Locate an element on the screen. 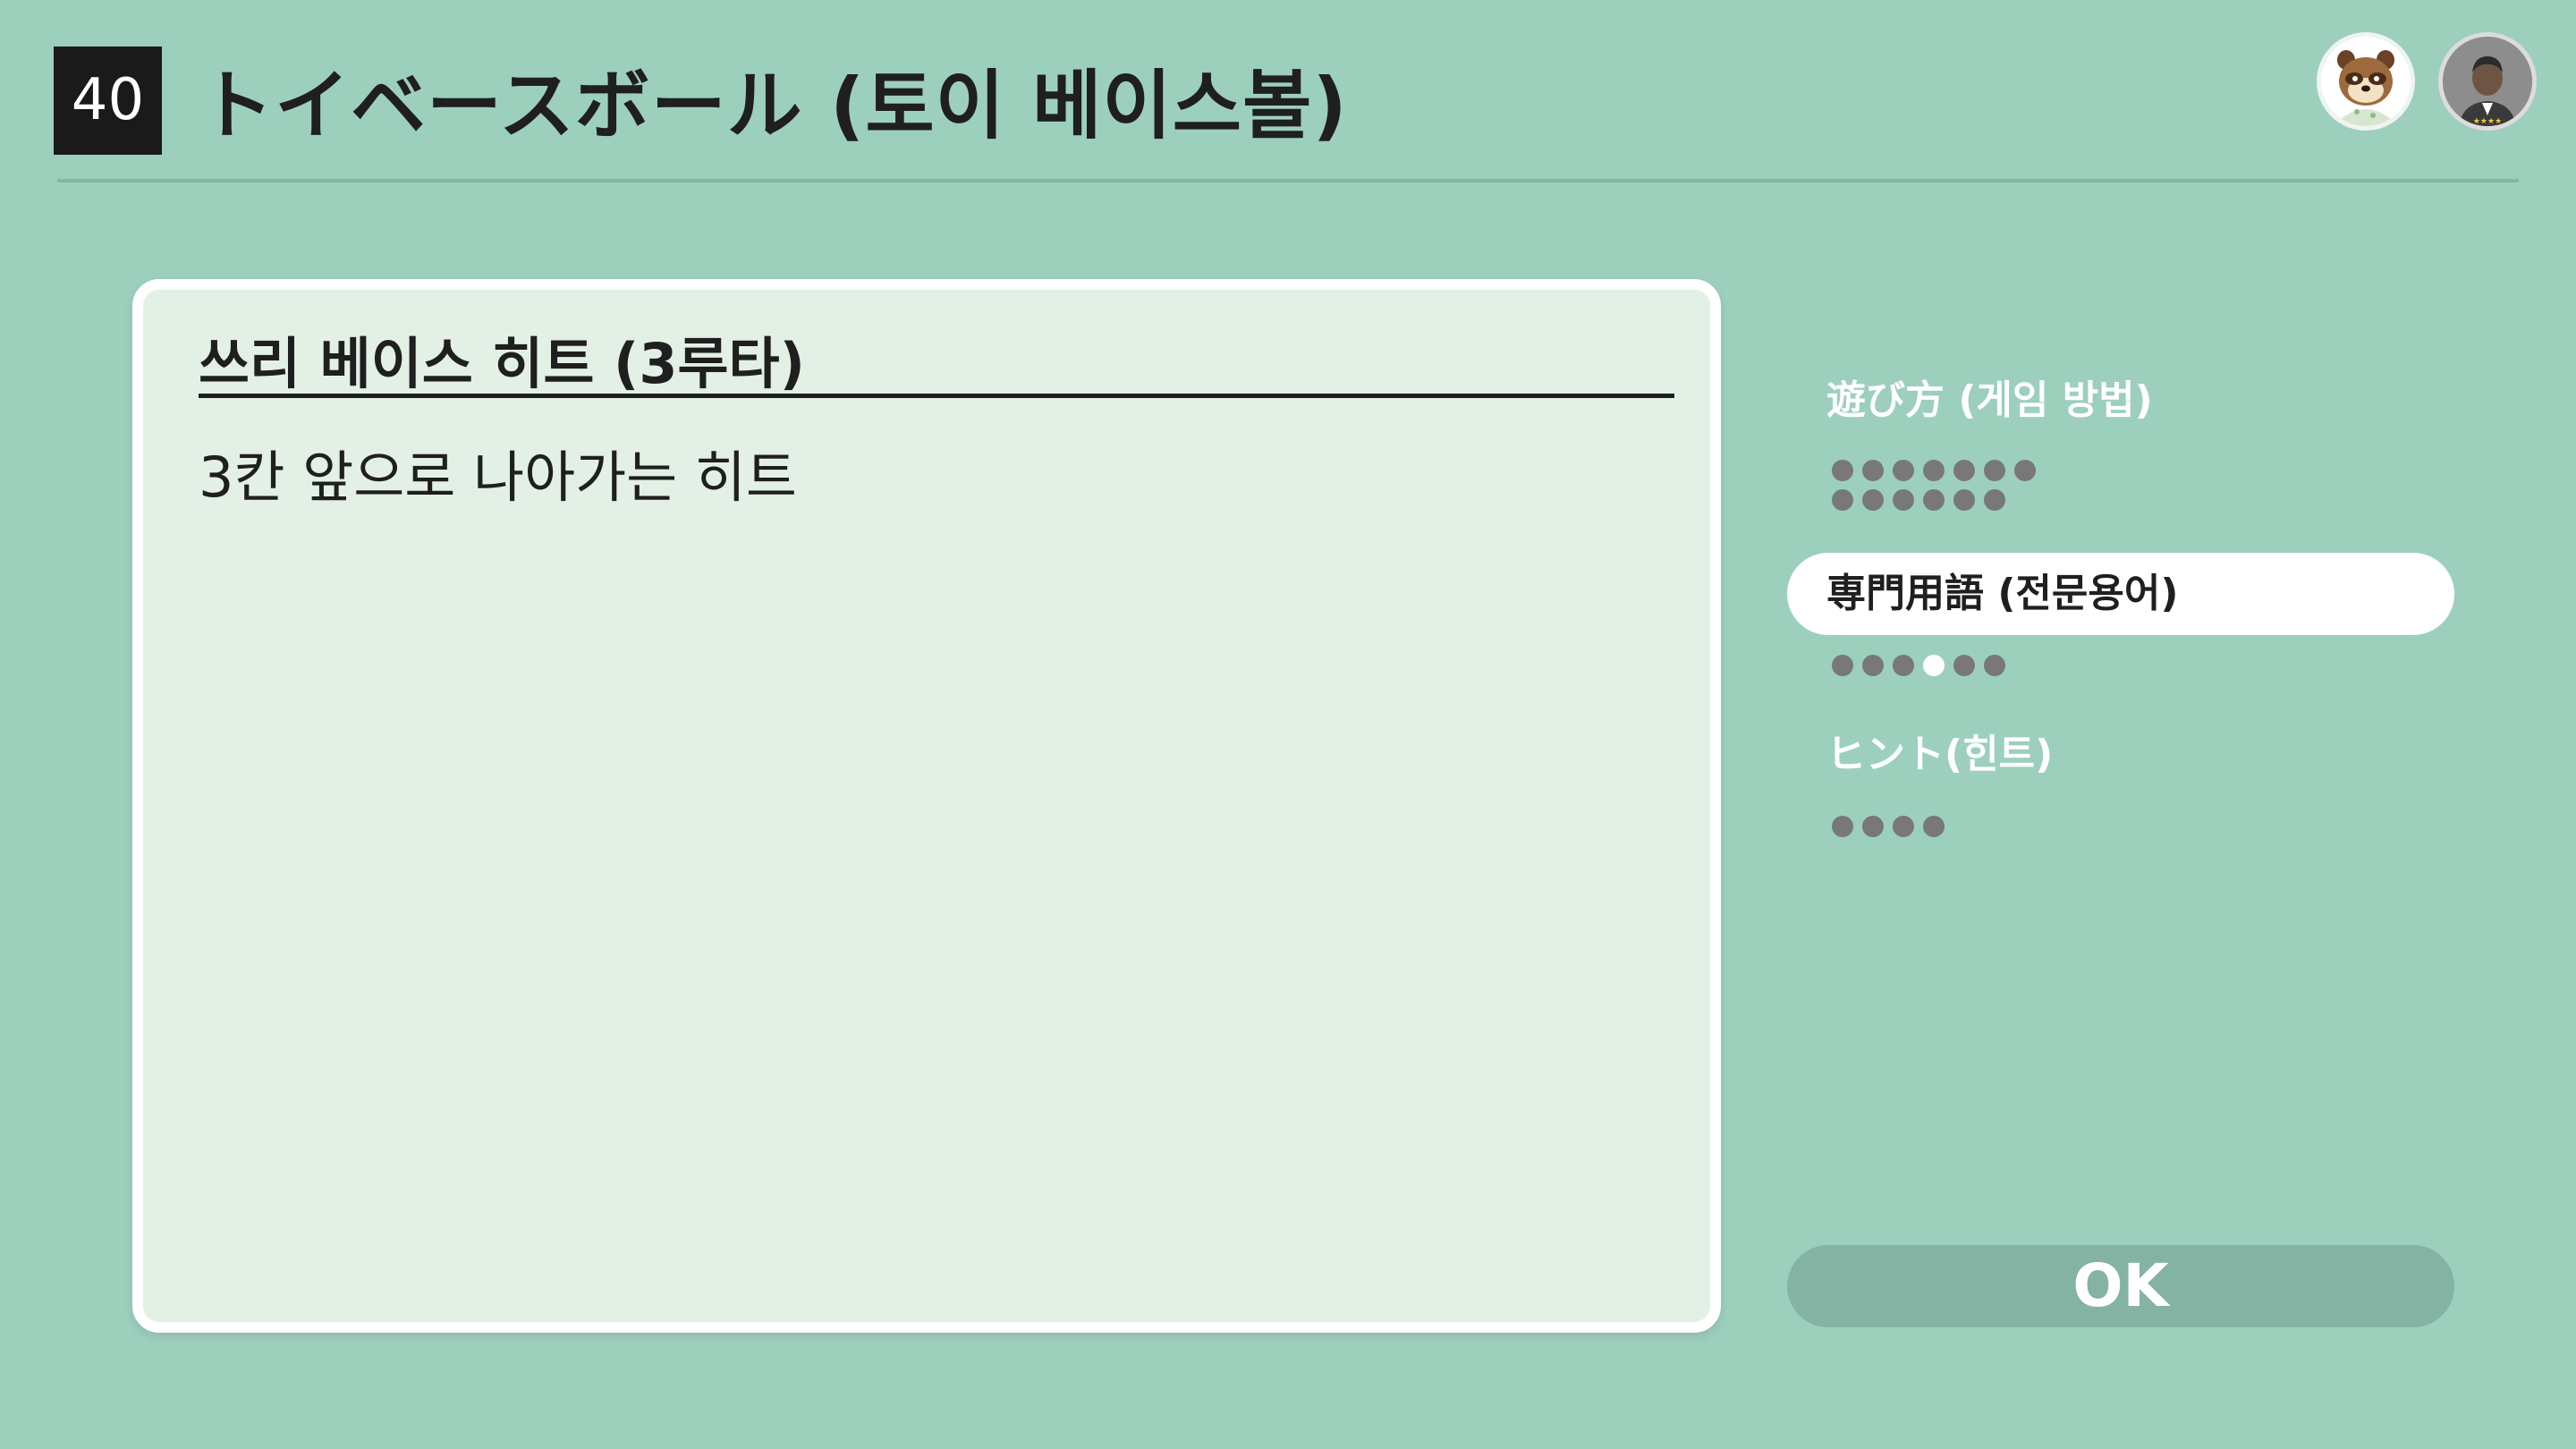  menu-item-terminology: 専門用語 (전문용어) is located at coordinates (2120, 594).